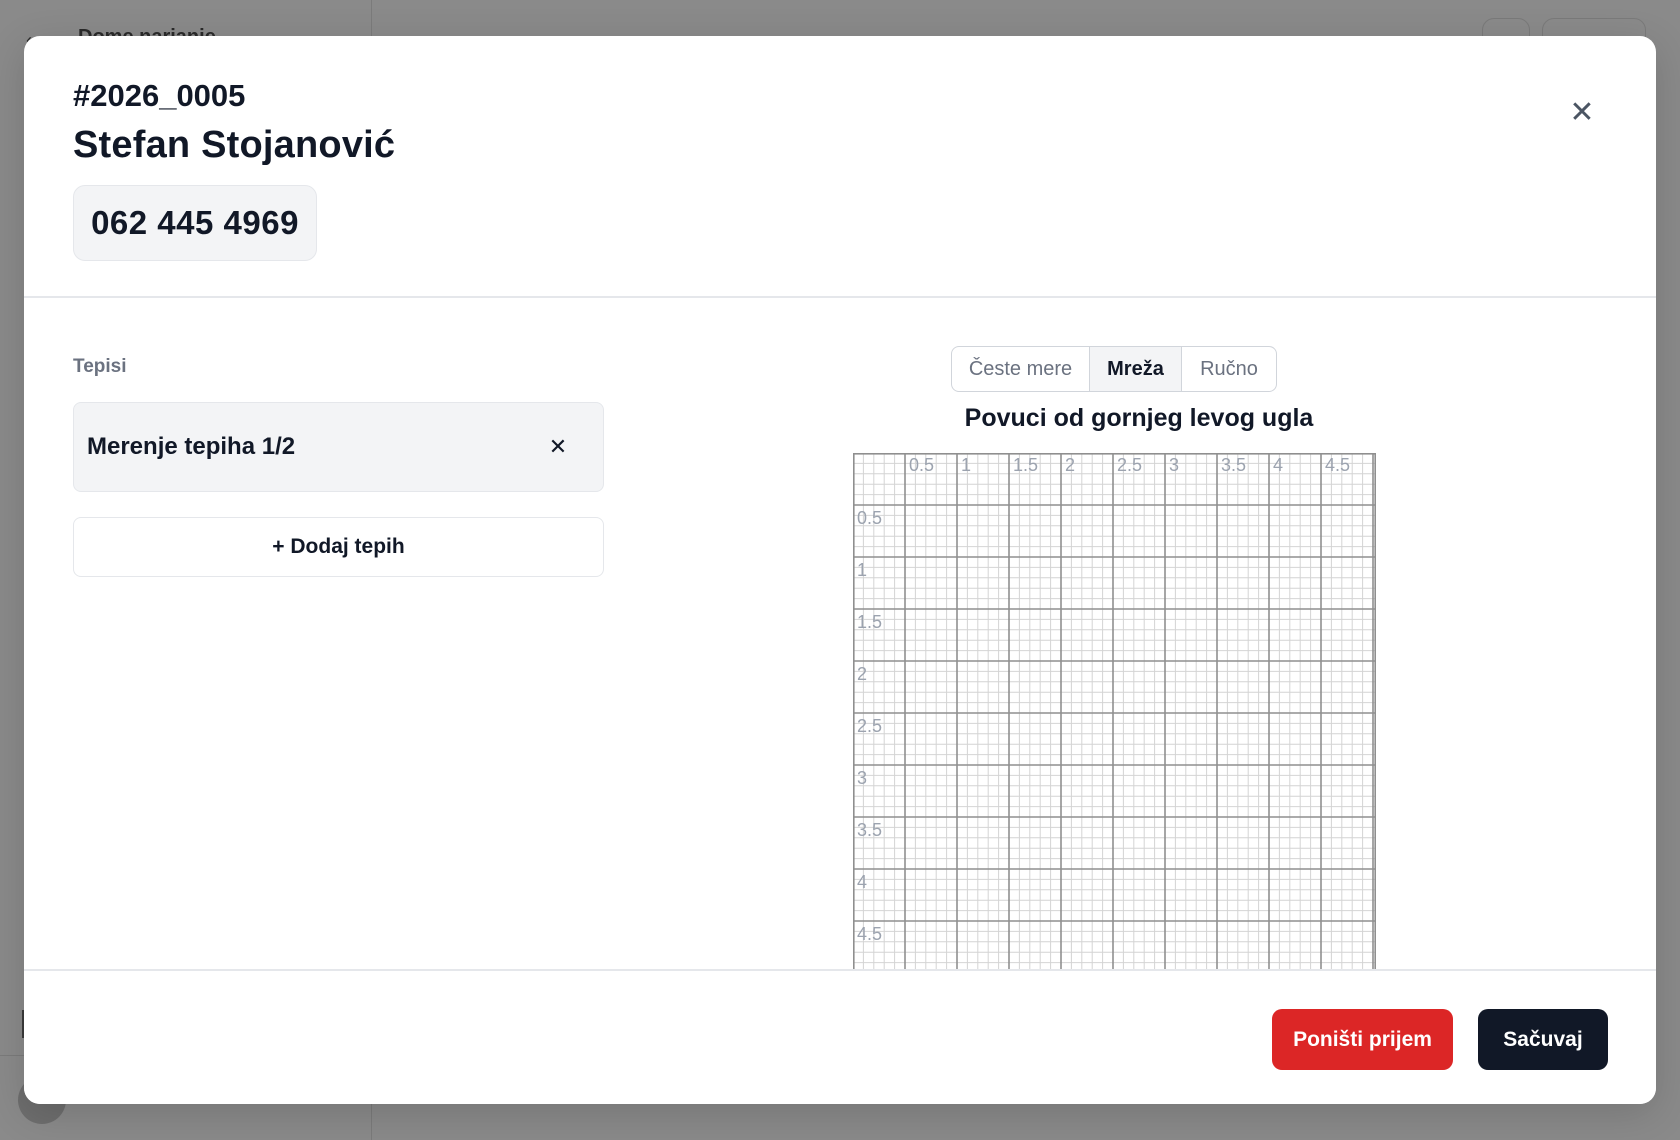 This screenshot has width=1680, height=1140. Describe the element at coordinates (100, 366) in the screenshot. I see `carpets-section-label: Tepisi` at that location.